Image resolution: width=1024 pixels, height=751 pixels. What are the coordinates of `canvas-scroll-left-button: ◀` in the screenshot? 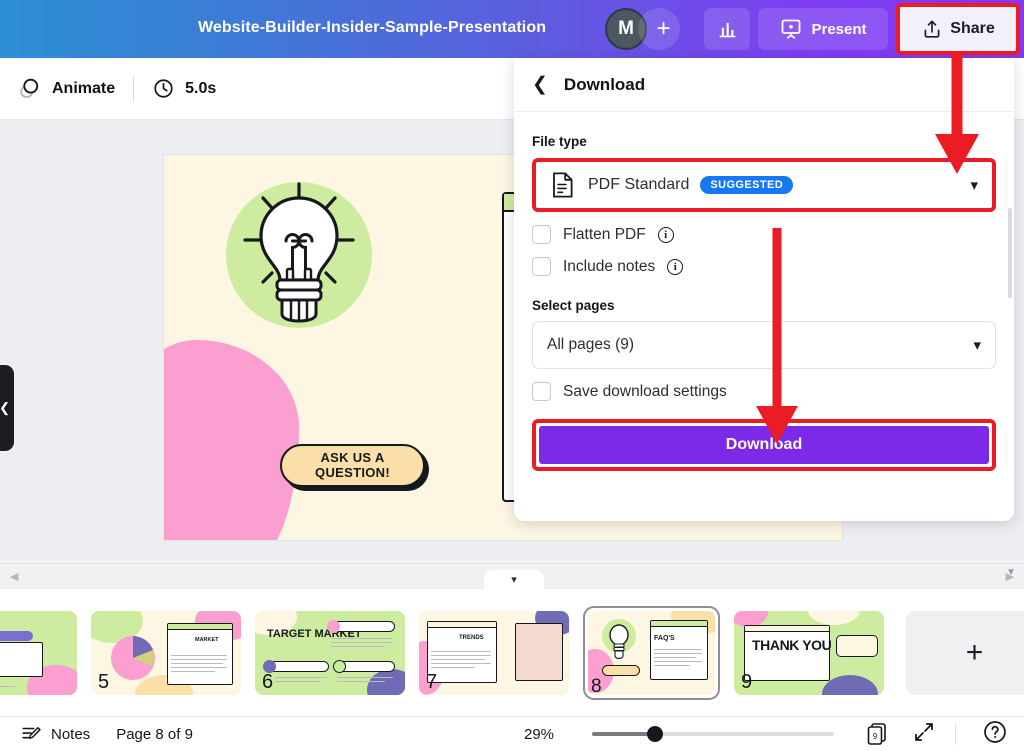 It's located at (14, 576).